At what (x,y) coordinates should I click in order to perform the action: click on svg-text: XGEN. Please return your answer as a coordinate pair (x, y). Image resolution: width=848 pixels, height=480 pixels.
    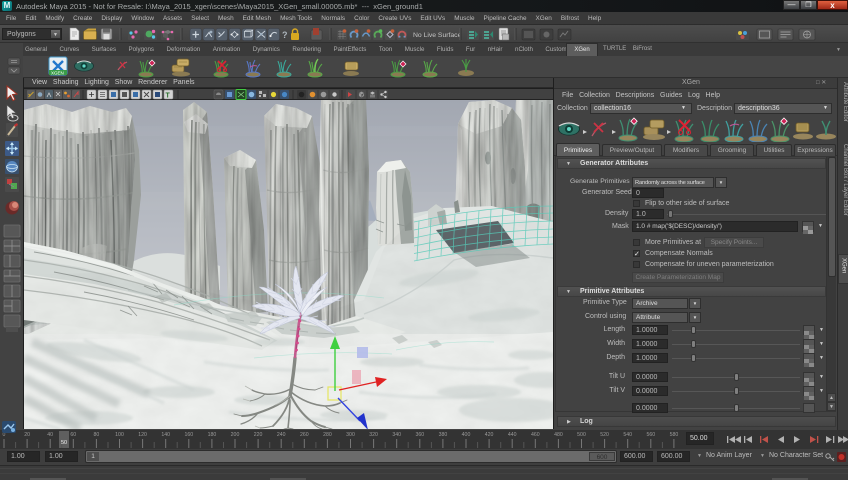
    Looking at the image, I should click on (57, 73).